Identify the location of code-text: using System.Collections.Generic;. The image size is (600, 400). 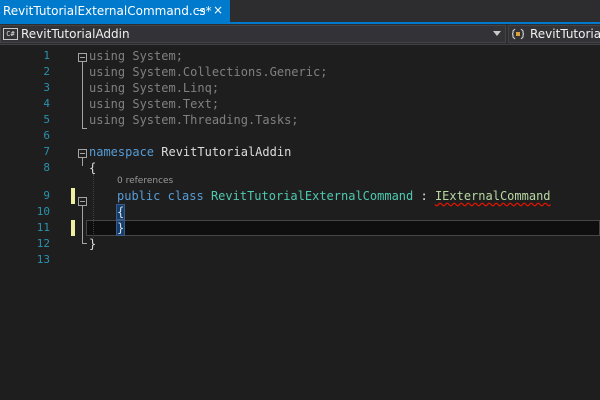
(208, 72).